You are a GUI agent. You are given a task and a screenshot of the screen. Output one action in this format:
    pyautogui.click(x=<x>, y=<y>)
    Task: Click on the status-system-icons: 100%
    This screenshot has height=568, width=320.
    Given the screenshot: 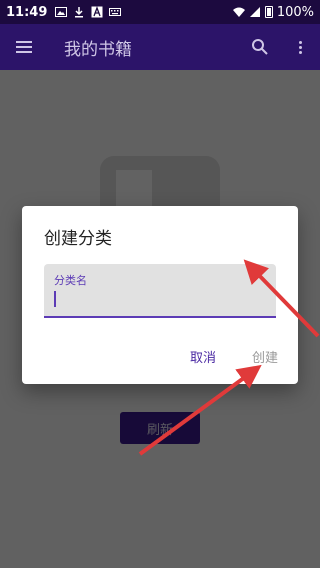 What is the action you would take?
    pyautogui.click(x=273, y=12)
    